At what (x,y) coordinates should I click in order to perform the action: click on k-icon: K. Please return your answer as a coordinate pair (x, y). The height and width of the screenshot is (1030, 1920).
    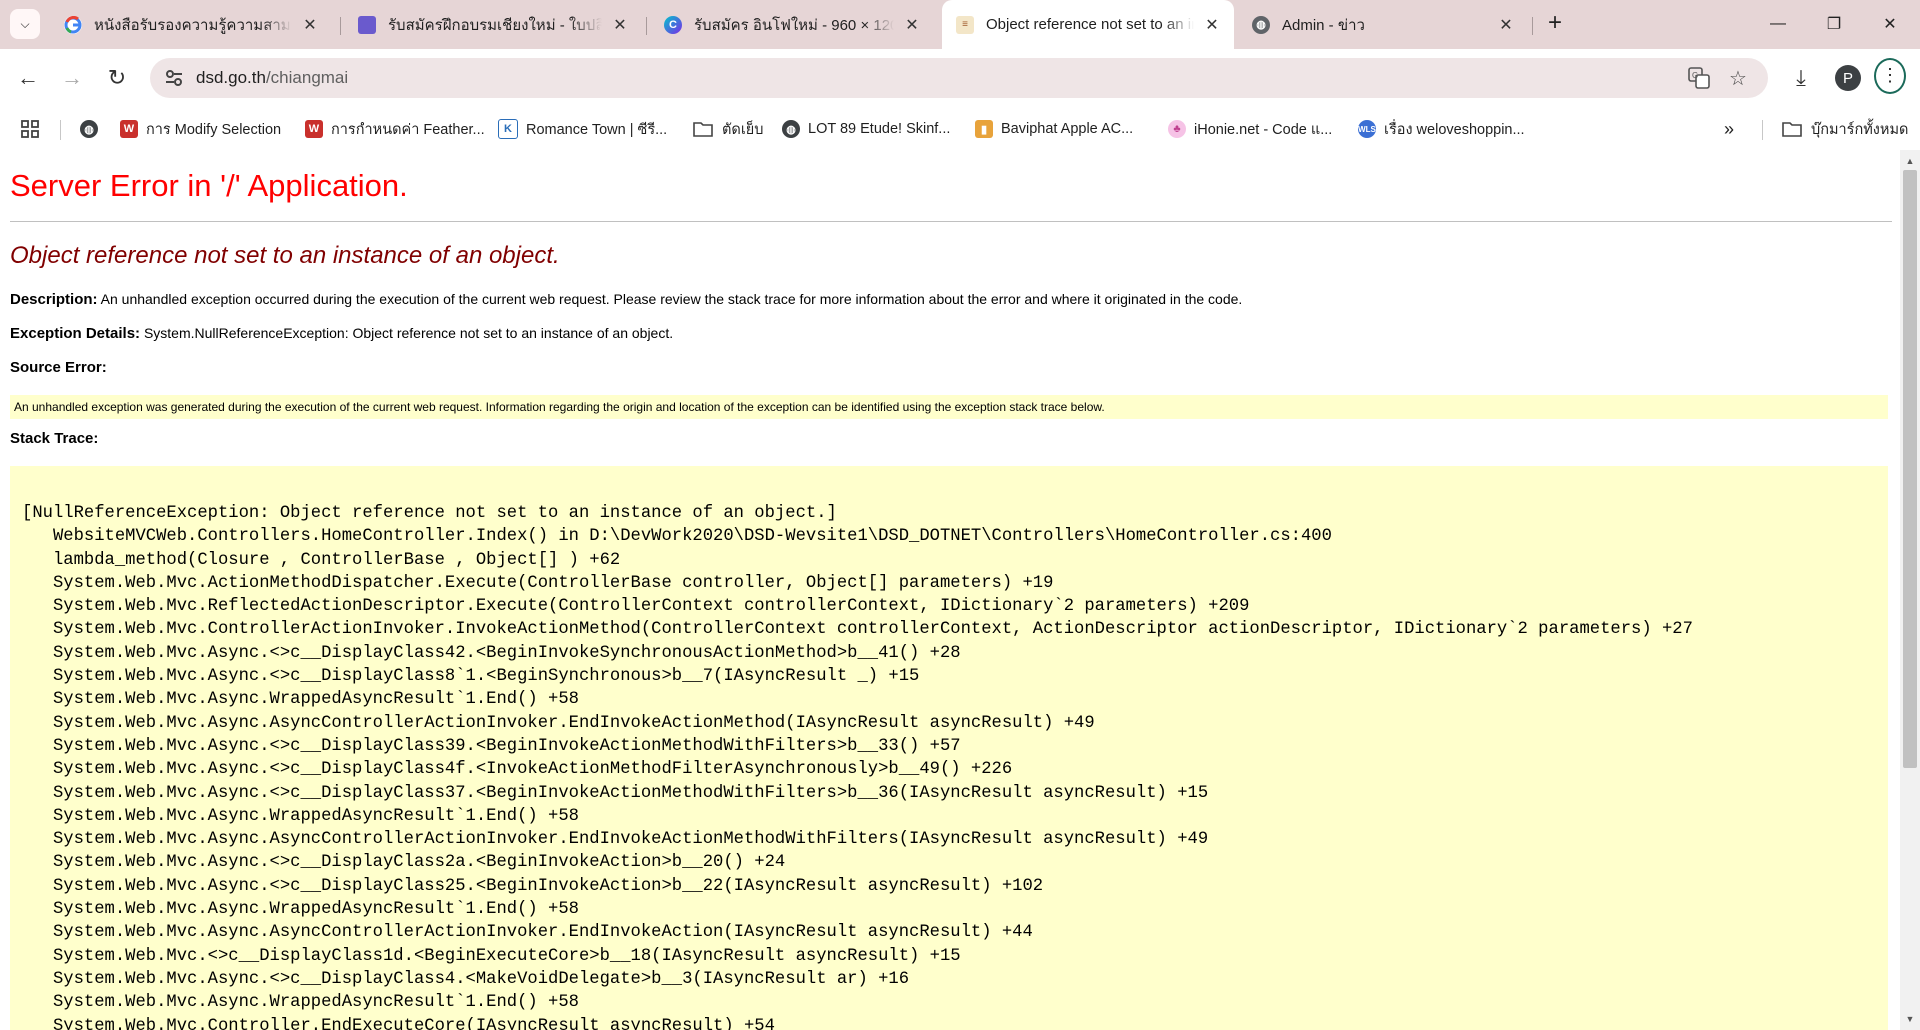
    Looking at the image, I should click on (508, 129).